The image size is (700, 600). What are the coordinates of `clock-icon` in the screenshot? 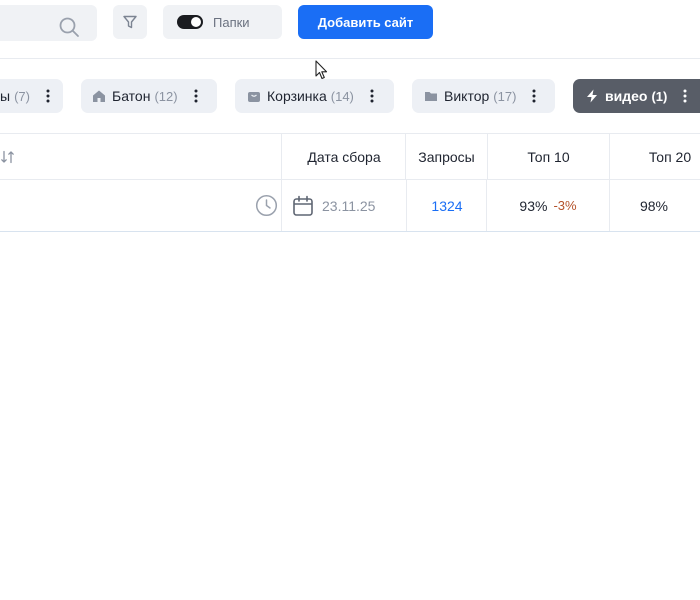 It's located at (266, 205).